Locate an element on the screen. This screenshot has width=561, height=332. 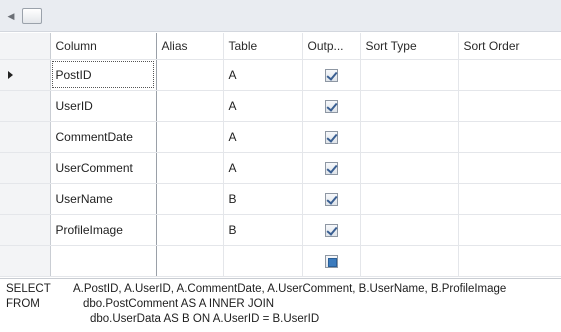
column-cell is located at coordinates (103, 261).